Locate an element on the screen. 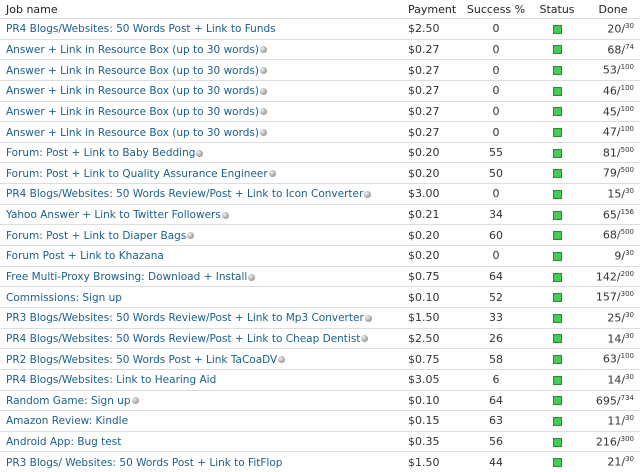  col-success: Success % is located at coordinates (496, 9).